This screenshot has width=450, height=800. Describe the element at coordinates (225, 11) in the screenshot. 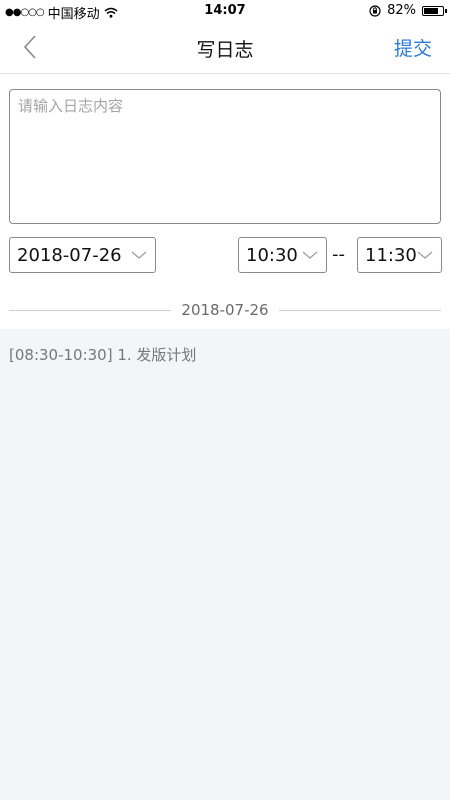

I see `status-bar: ●●○○○ 中国移动 14:07 82%` at that location.